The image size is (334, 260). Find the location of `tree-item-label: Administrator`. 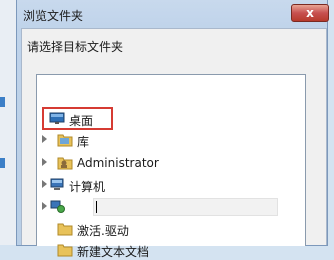

tree-item-label: Administrator is located at coordinates (118, 163).